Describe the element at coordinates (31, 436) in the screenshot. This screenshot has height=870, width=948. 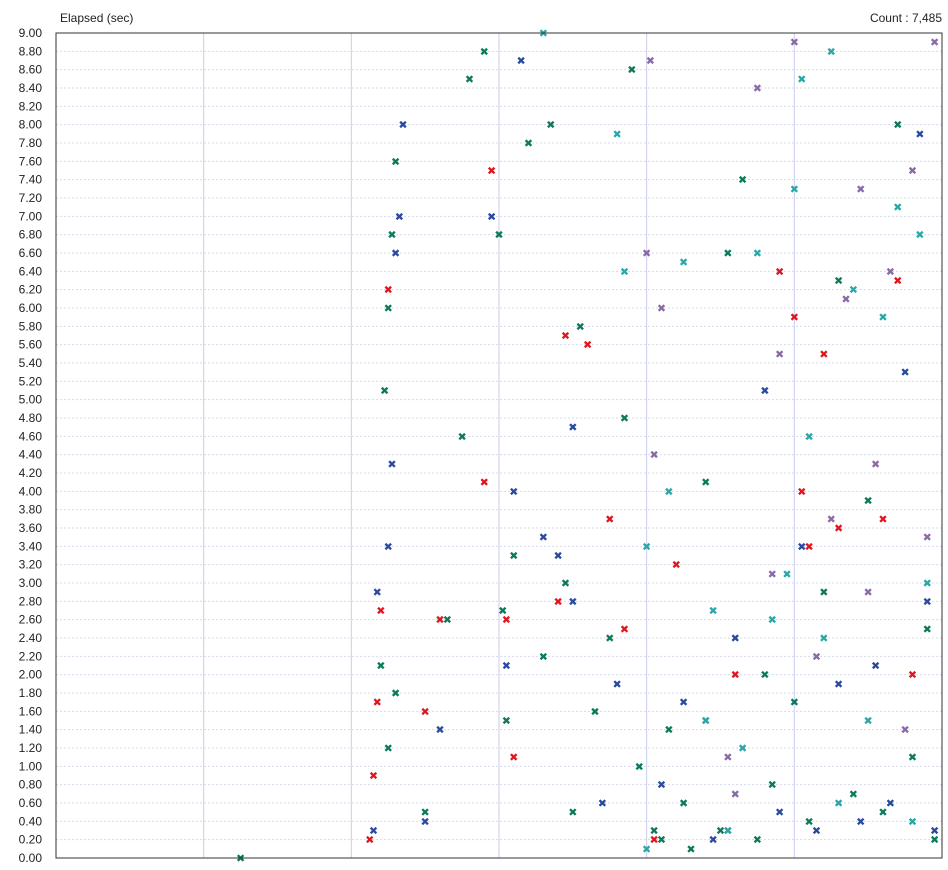
I see `y-tick-label: 4.60` at that location.